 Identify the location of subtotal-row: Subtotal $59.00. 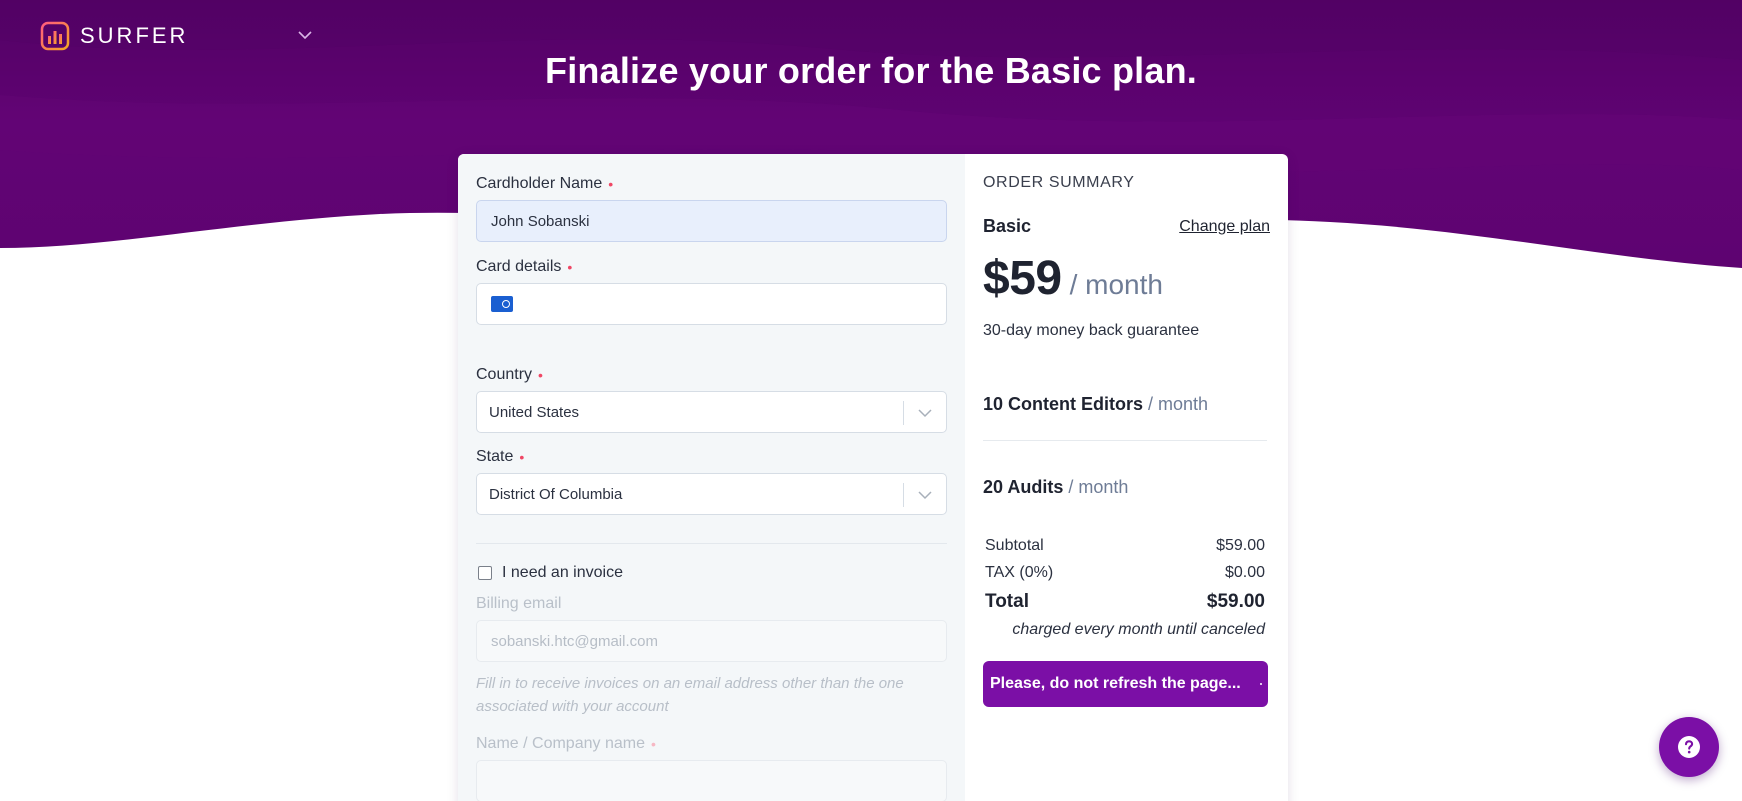
(1125, 545).